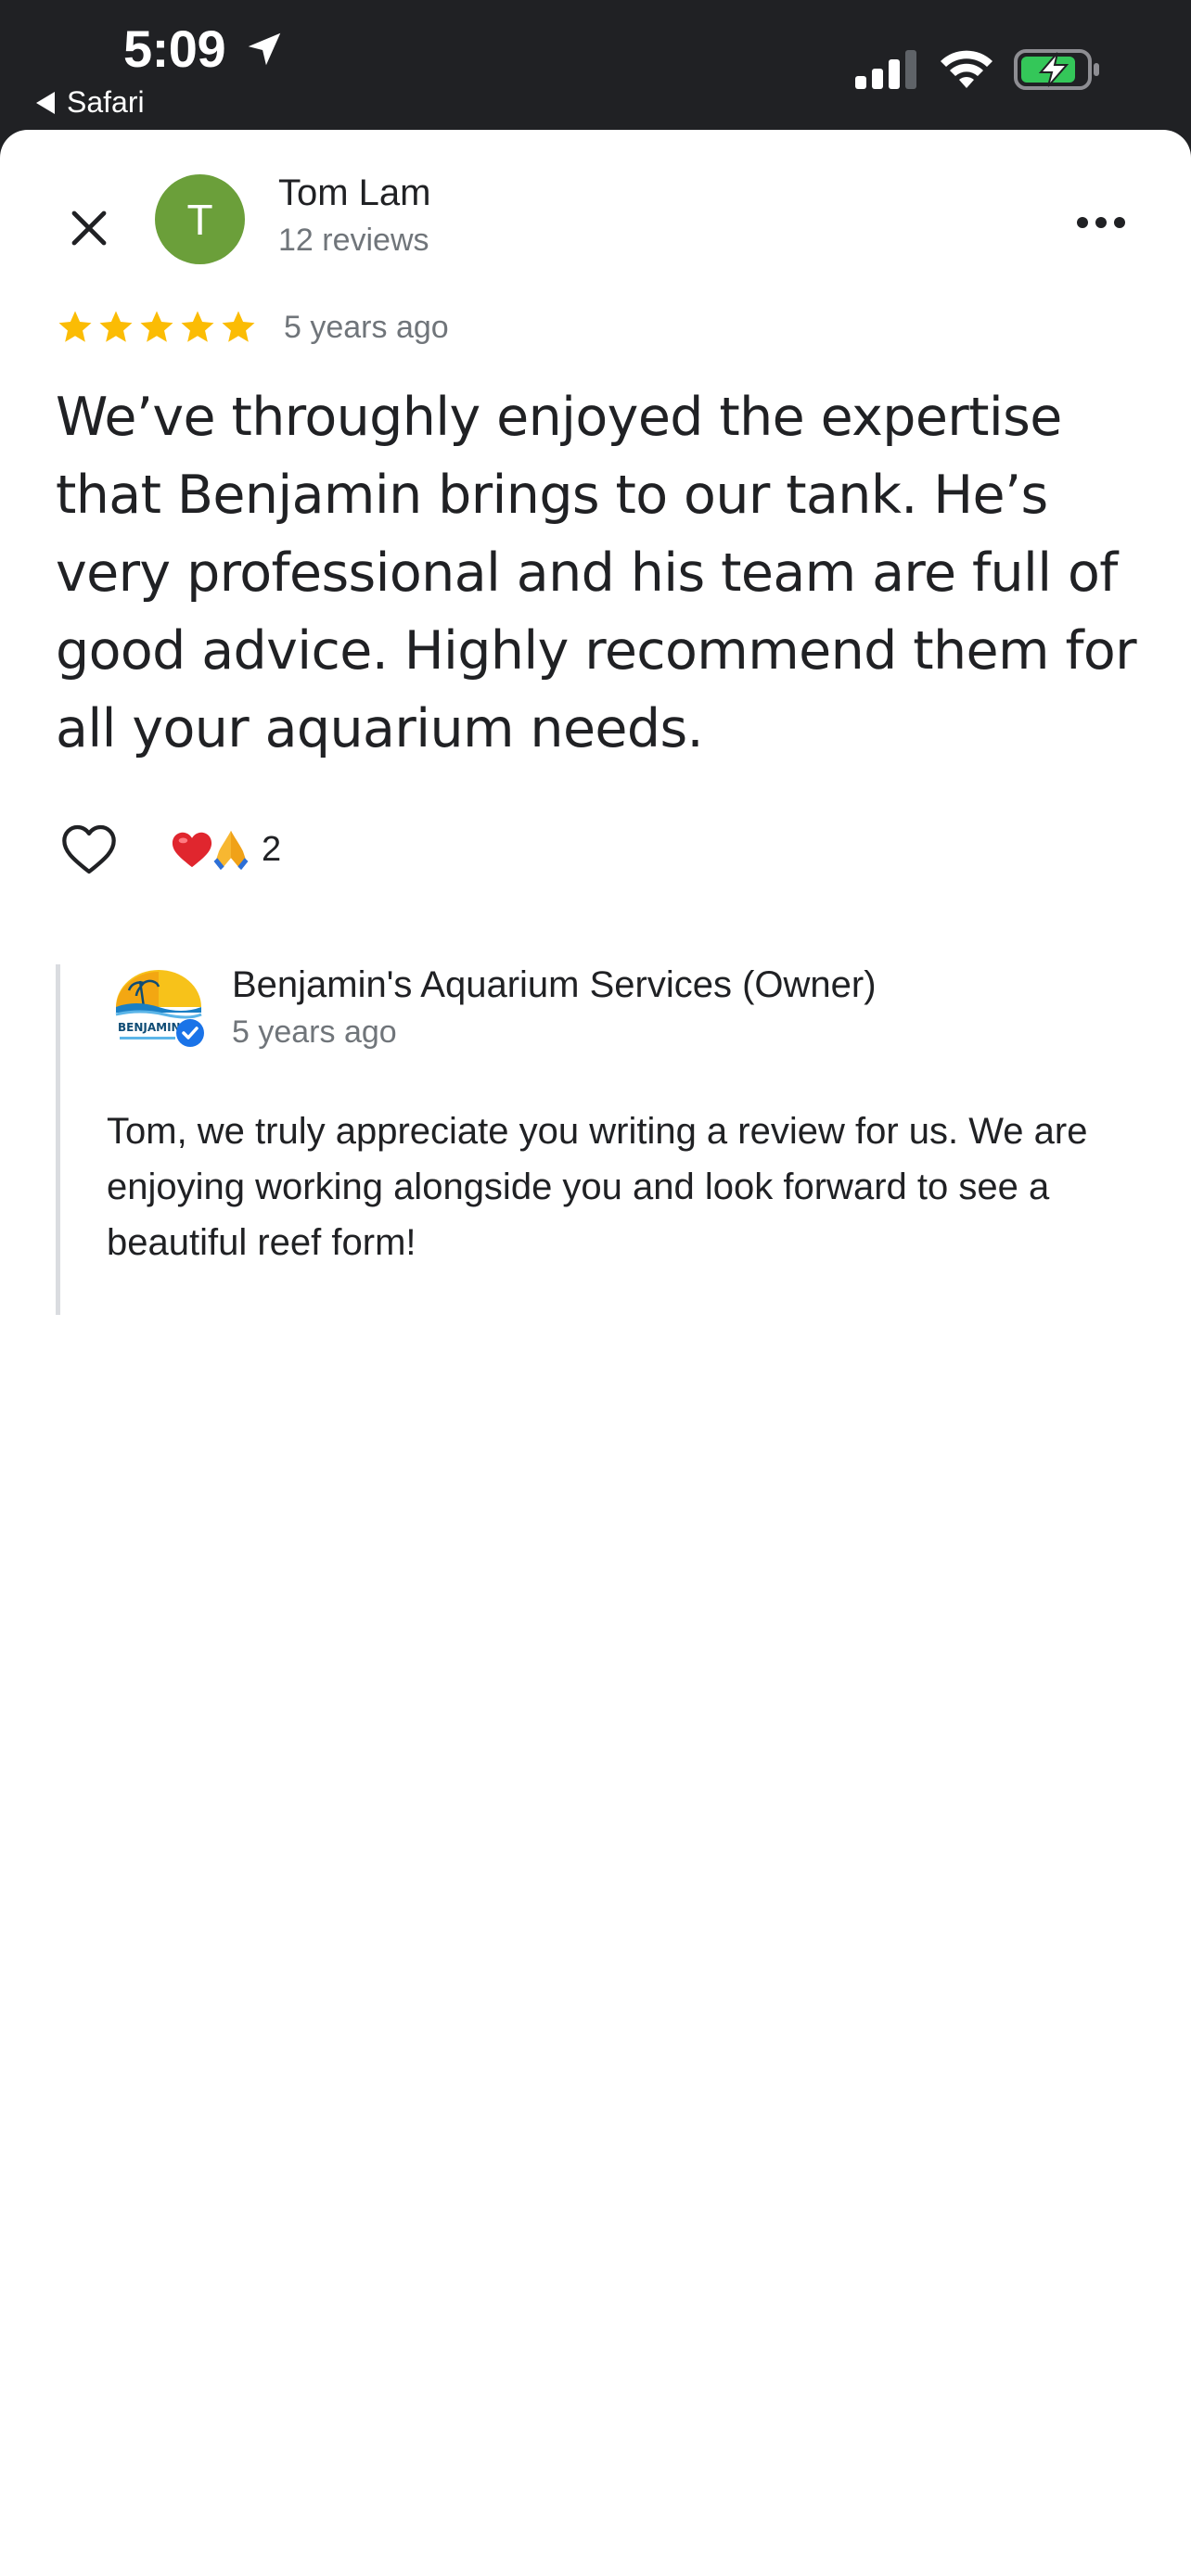 The width and height of the screenshot is (1191, 2576). I want to click on reviewer-avatar: T, so click(200, 219).